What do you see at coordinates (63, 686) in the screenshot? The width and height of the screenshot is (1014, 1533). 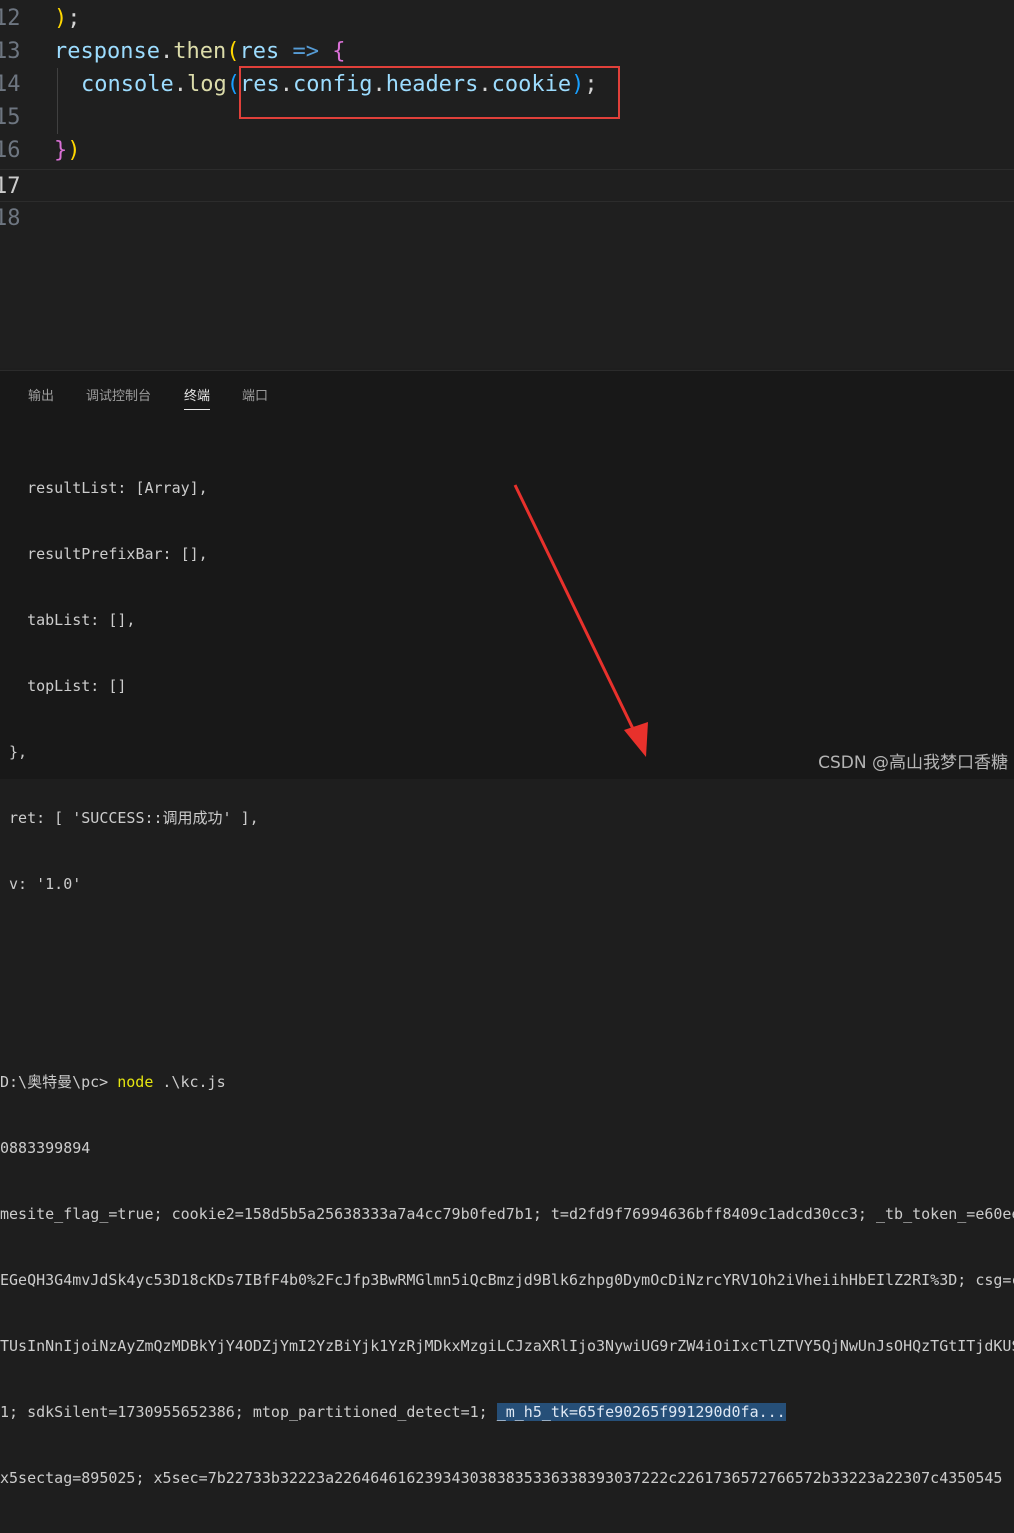 I see `terminal-line: topList: []` at bounding box center [63, 686].